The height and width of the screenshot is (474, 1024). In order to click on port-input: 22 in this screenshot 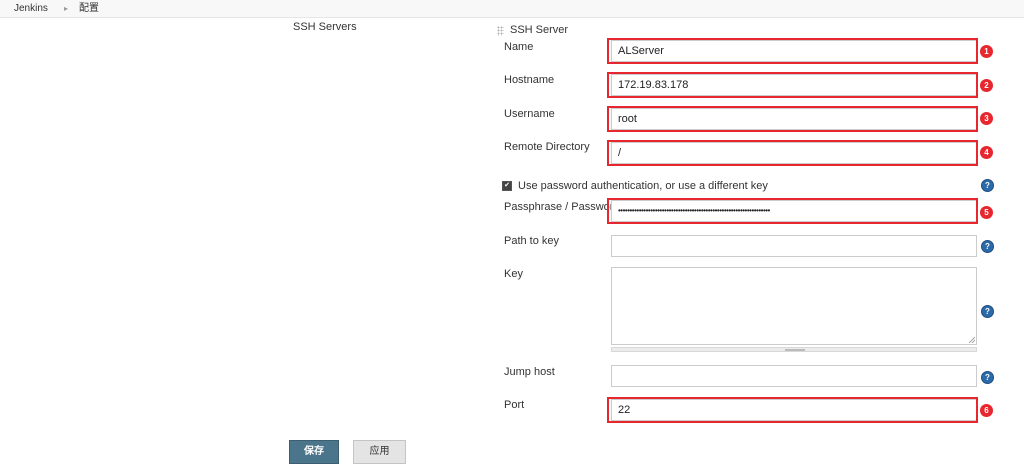, I will do `click(794, 410)`.